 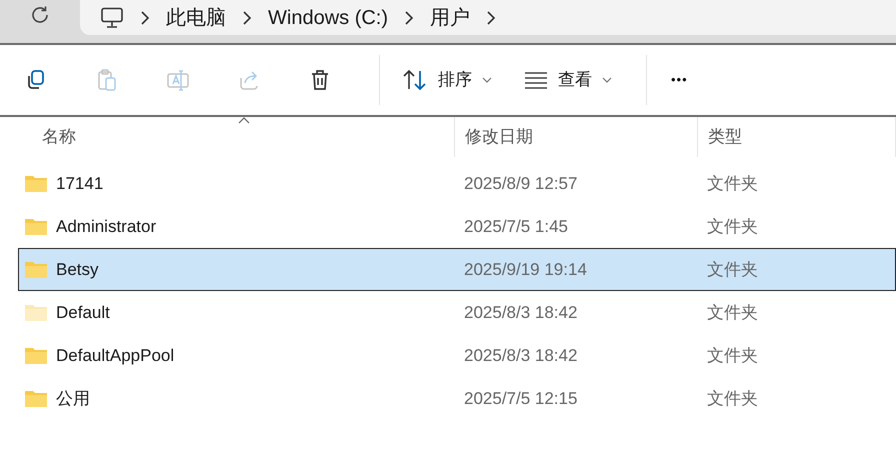 I want to click on file-row: Betsy 2025/9/19 19:14 文件夹, so click(x=457, y=269).